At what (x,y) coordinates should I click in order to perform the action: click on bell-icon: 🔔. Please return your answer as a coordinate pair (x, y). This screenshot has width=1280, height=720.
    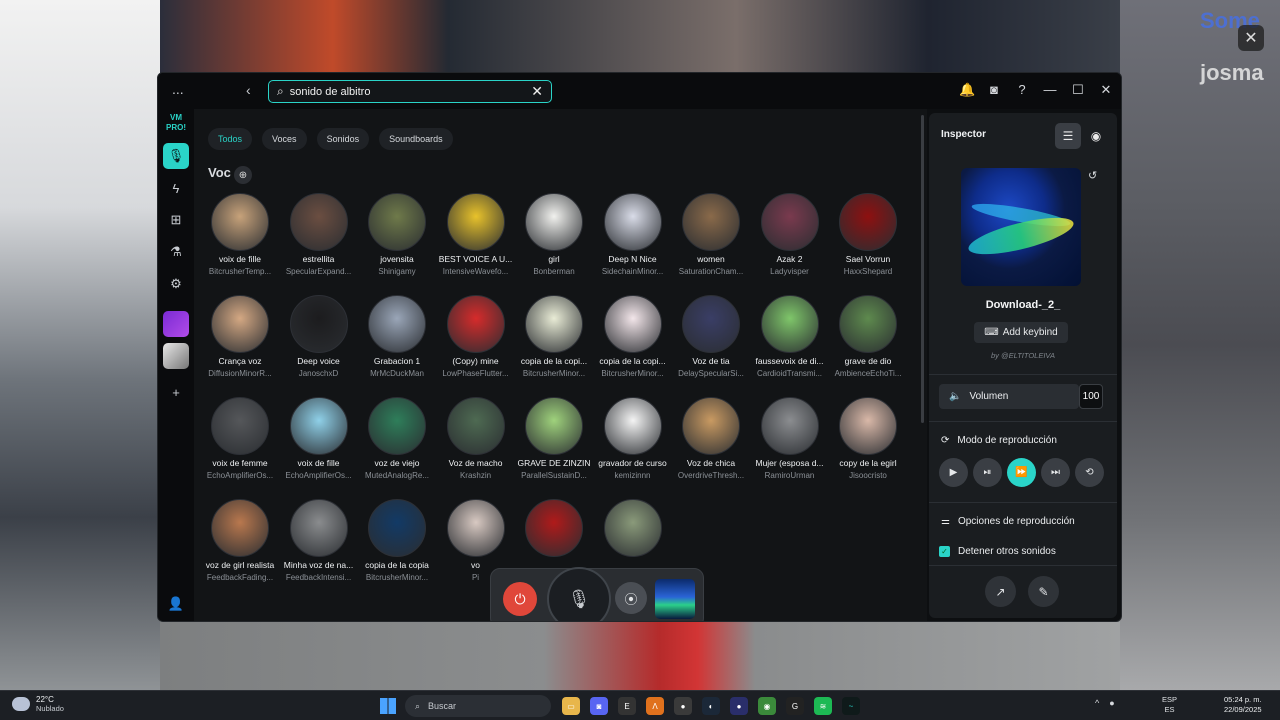
    Looking at the image, I should click on (967, 90).